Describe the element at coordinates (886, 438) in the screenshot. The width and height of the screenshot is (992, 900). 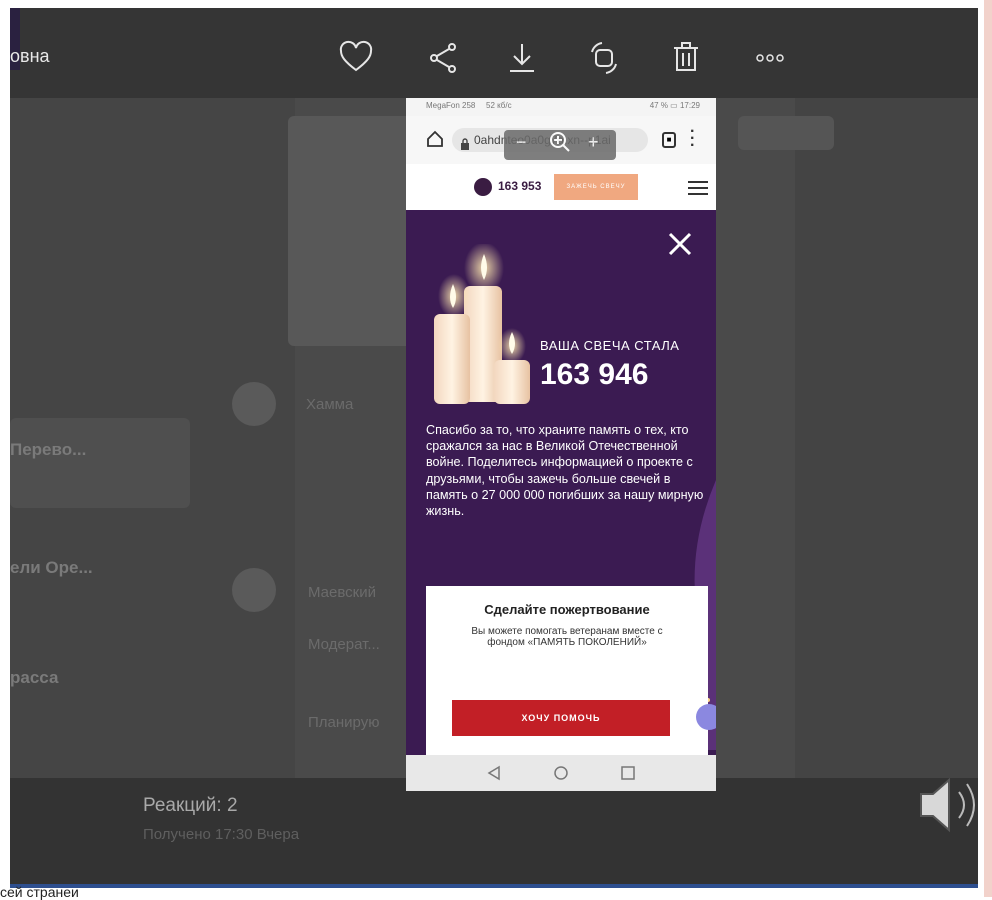
I see `background-right` at that location.